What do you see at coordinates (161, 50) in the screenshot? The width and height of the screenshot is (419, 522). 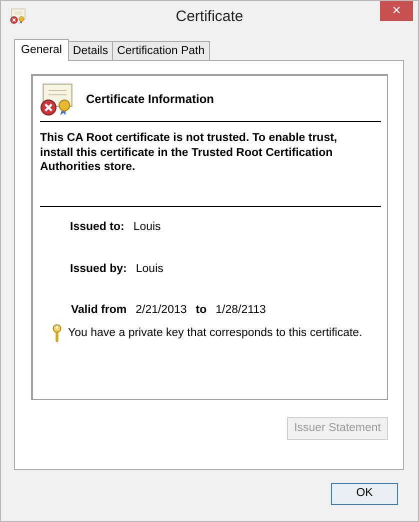 I see `tab: Certification Path` at bounding box center [161, 50].